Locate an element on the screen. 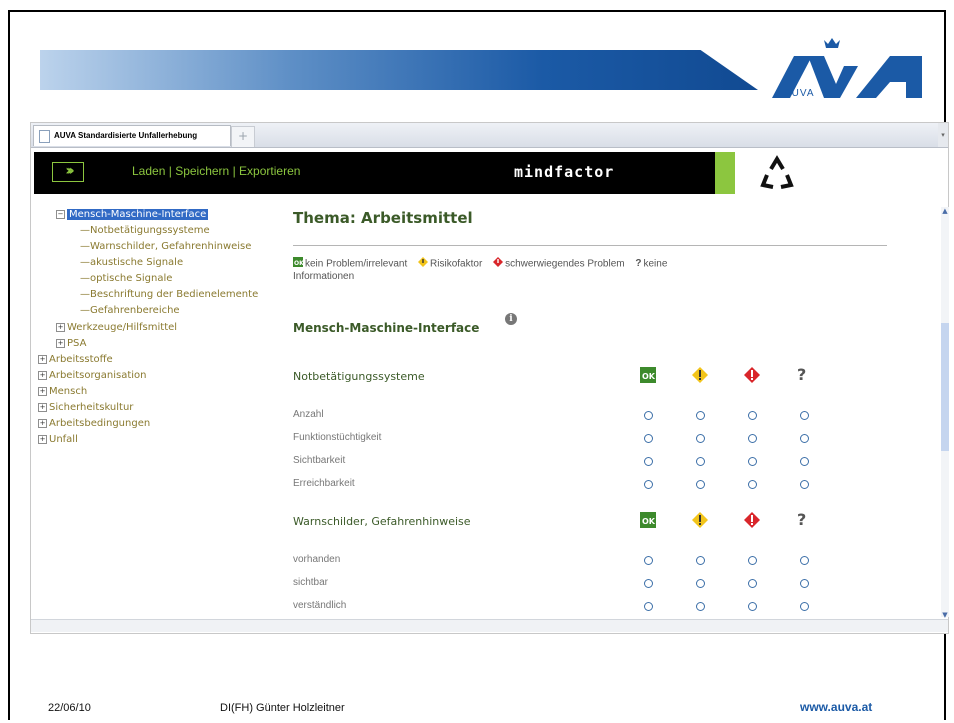  item-label: sichtbar is located at coordinates (311, 582).